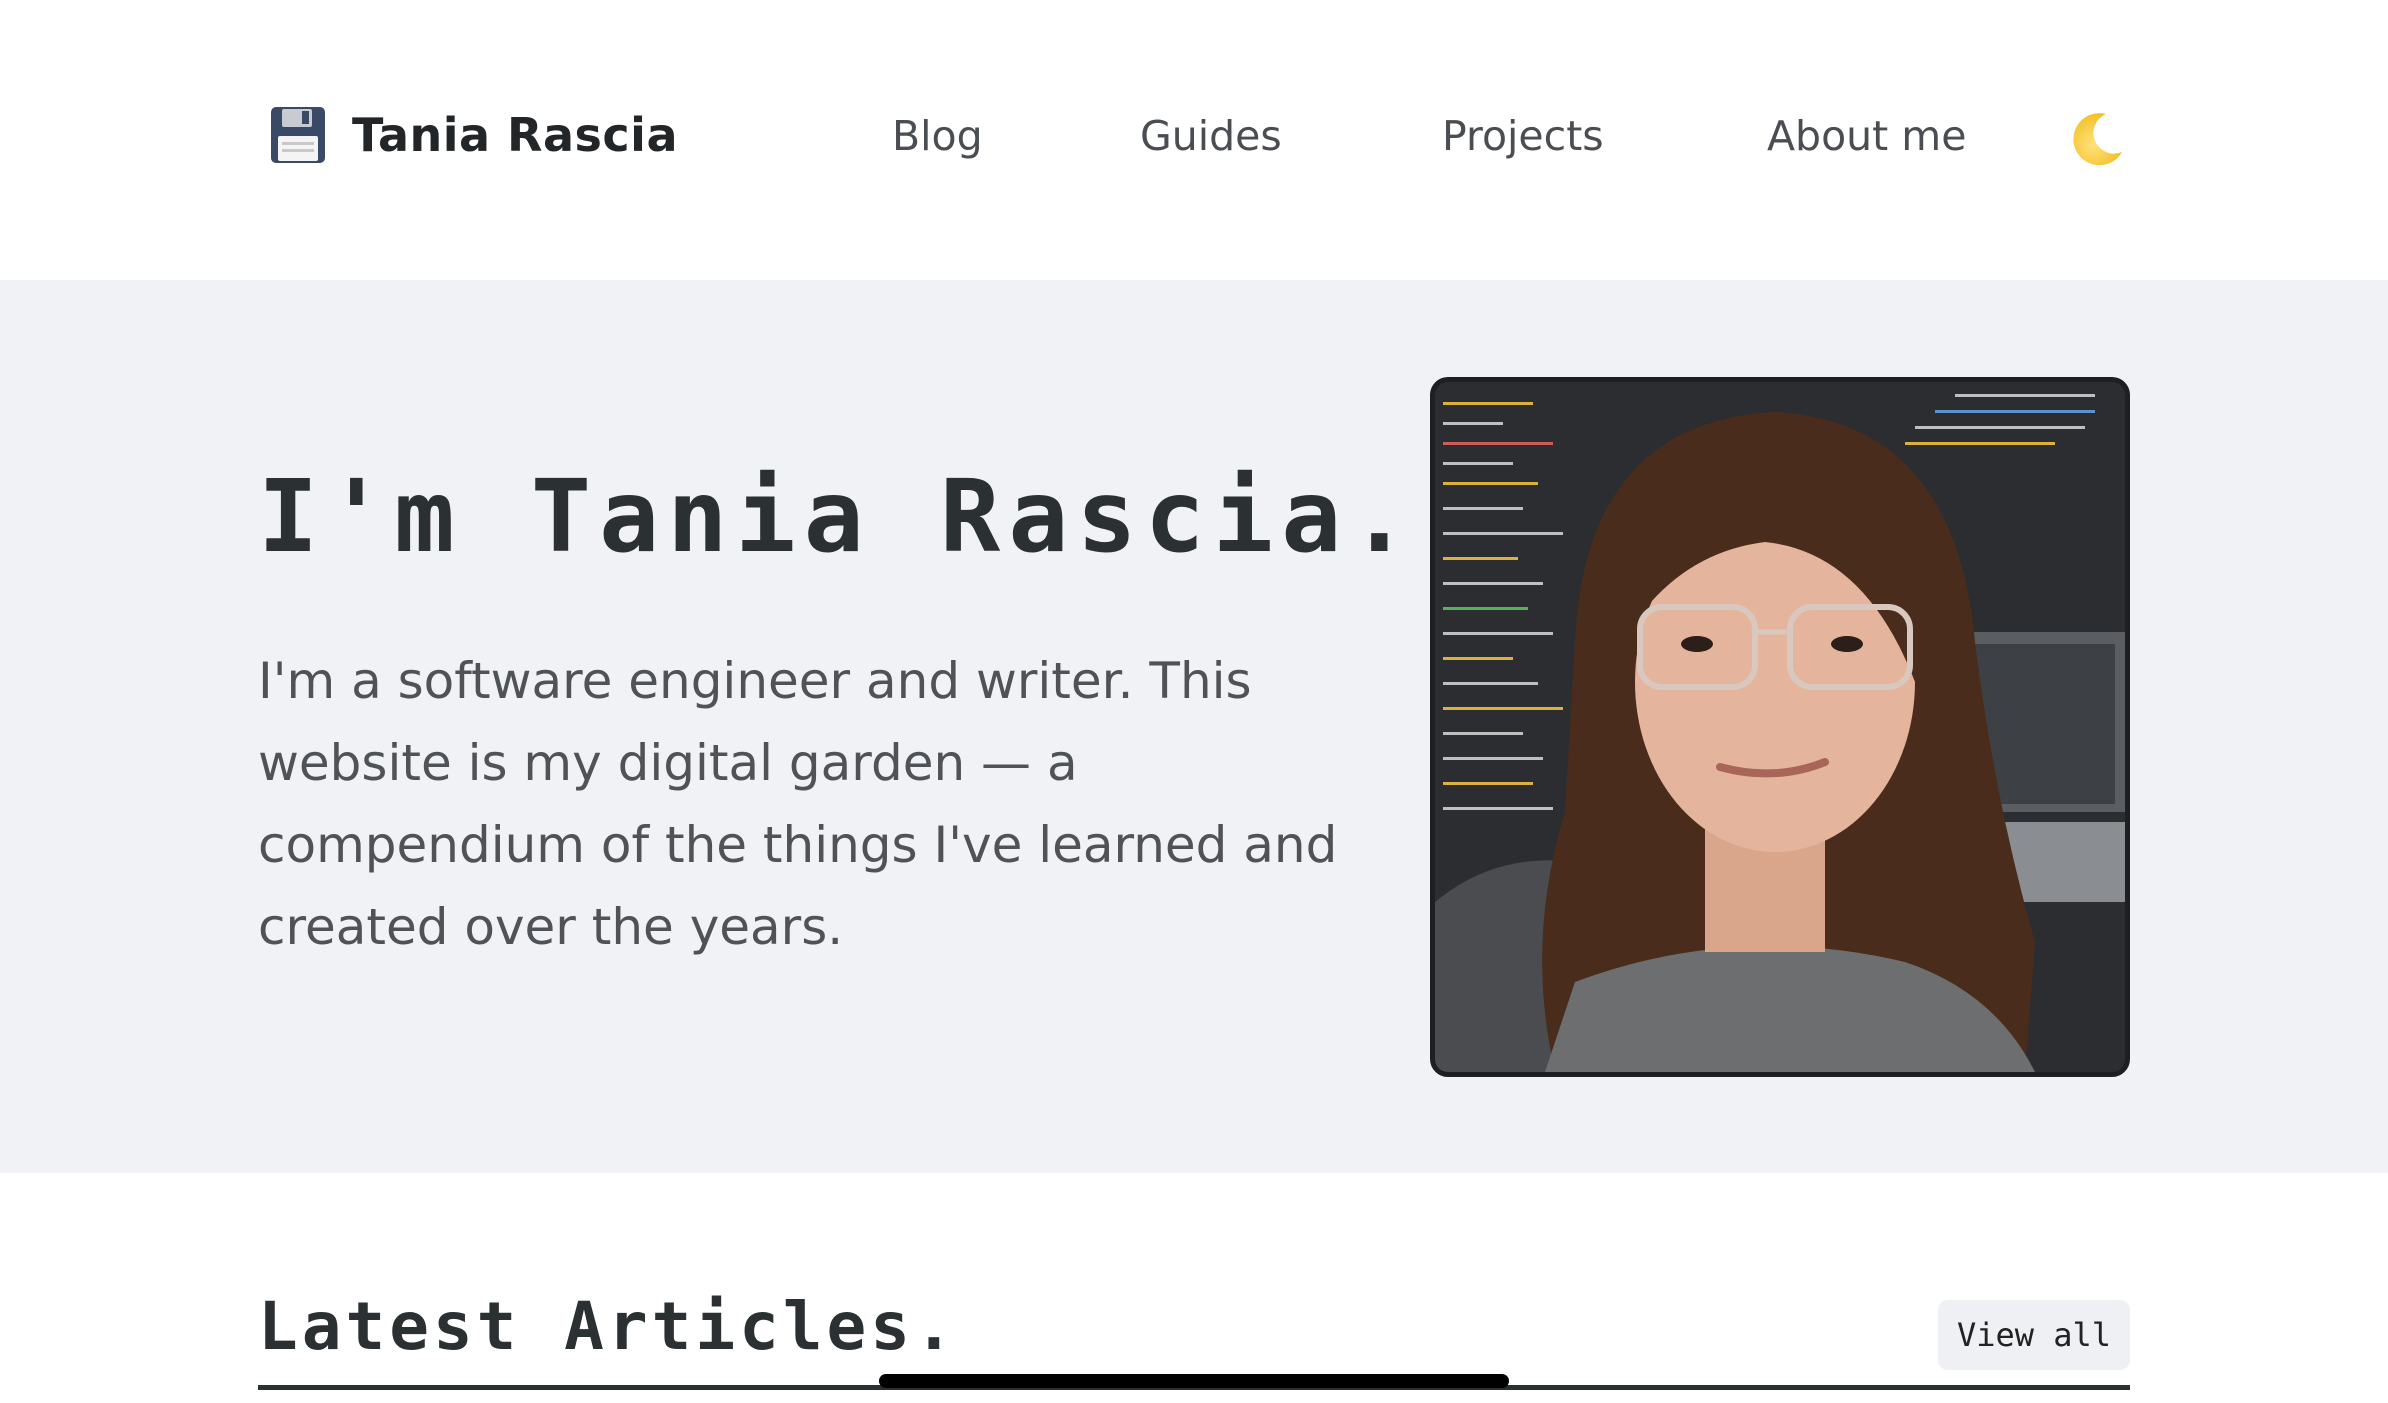 The width and height of the screenshot is (2388, 1403). What do you see at coordinates (1866, 136) in the screenshot?
I see `nav-link-about-me: About me` at bounding box center [1866, 136].